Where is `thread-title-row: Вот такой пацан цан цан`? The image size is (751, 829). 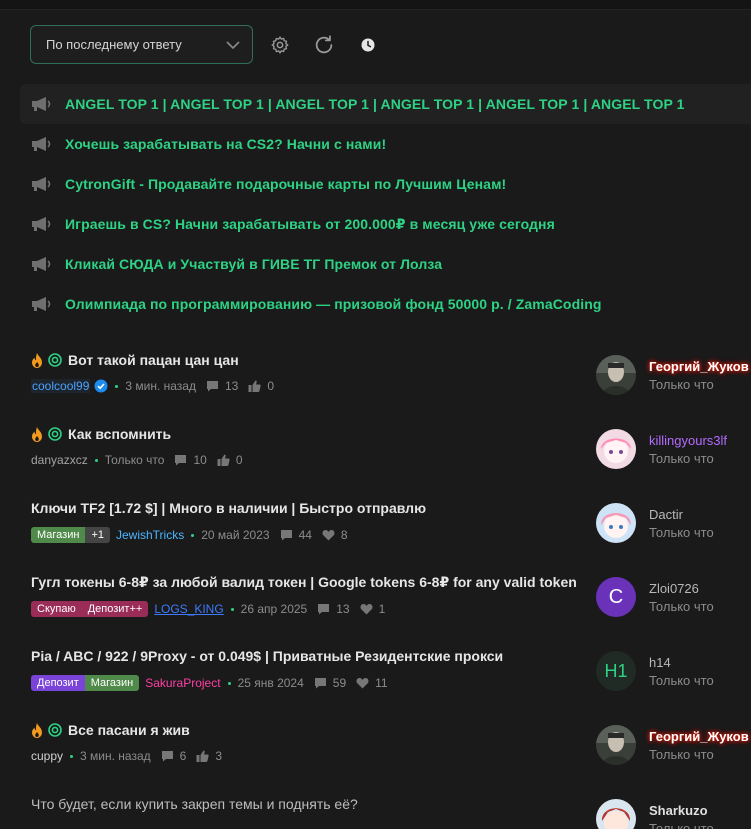 thread-title-row: Вот такой пацан цан цан is located at coordinates (135, 360).